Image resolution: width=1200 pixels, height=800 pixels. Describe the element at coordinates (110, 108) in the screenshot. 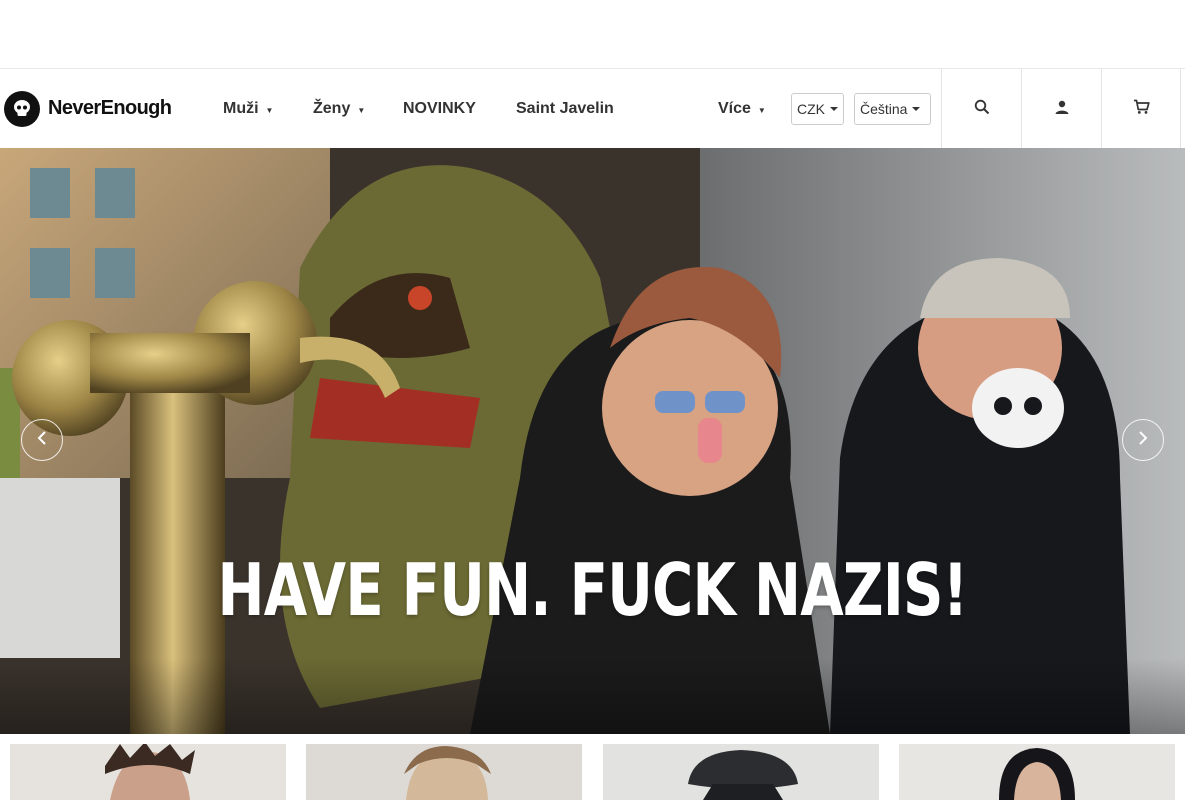

I see `logo-text: NeverEnough` at that location.